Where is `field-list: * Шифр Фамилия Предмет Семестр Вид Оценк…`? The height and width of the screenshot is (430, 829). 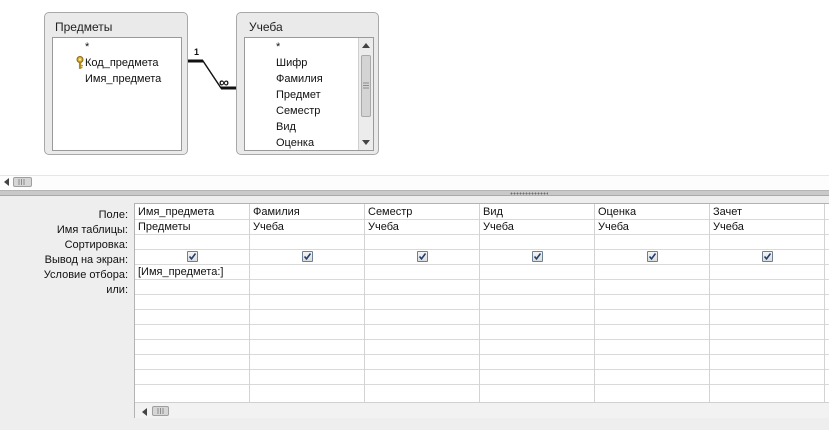
field-list: * Шифр Фамилия Предмет Семестр Вид Оценк… is located at coordinates (309, 94).